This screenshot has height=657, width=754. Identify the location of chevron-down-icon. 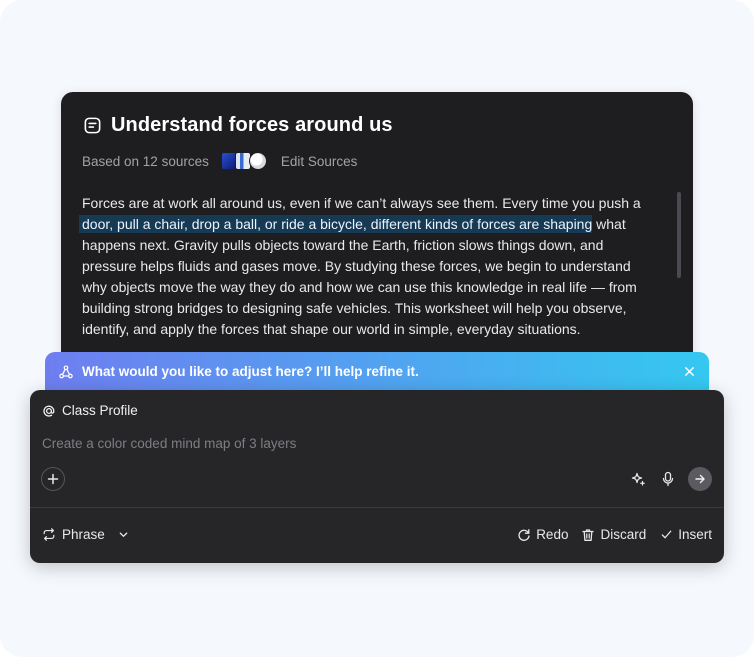
(124, 535).